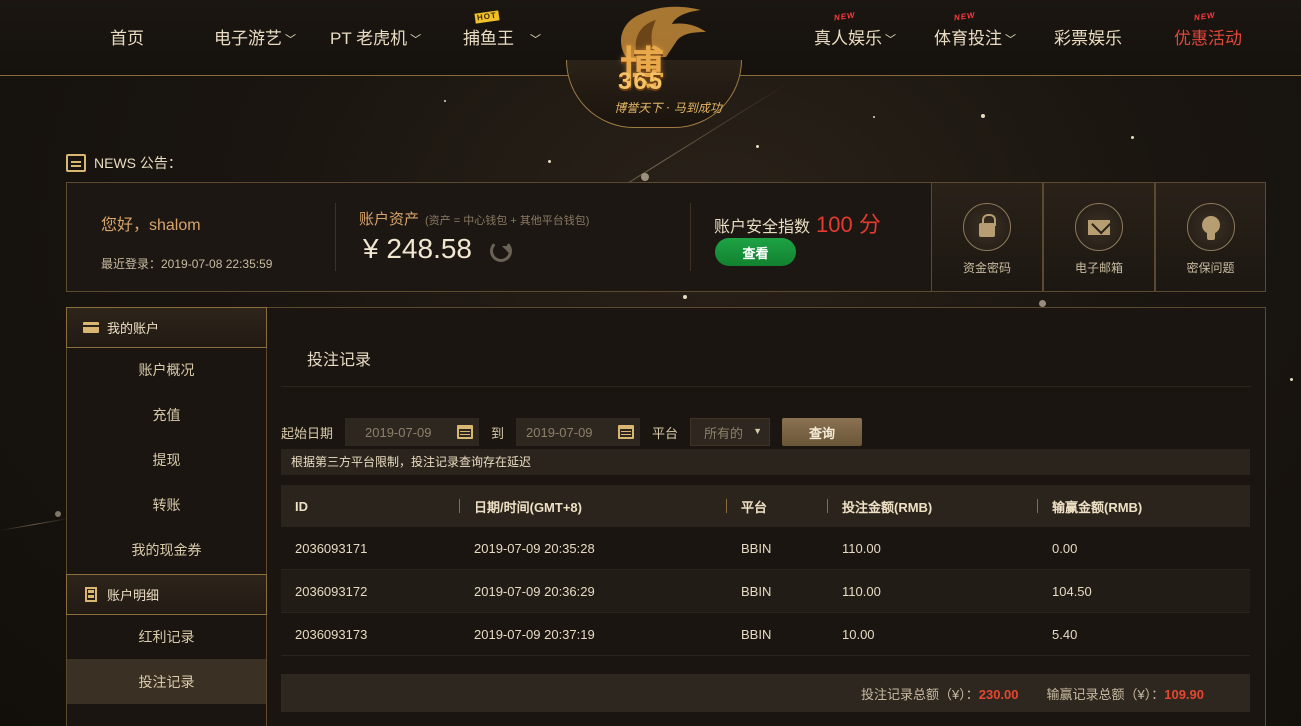 Image resolution: width=1301 pixels, height=726 pixels. Describe the element at coordinates (502, 29) in the screenshot. I see `nav-fishing: HOT 捕鱼王 ﹀` at that location.